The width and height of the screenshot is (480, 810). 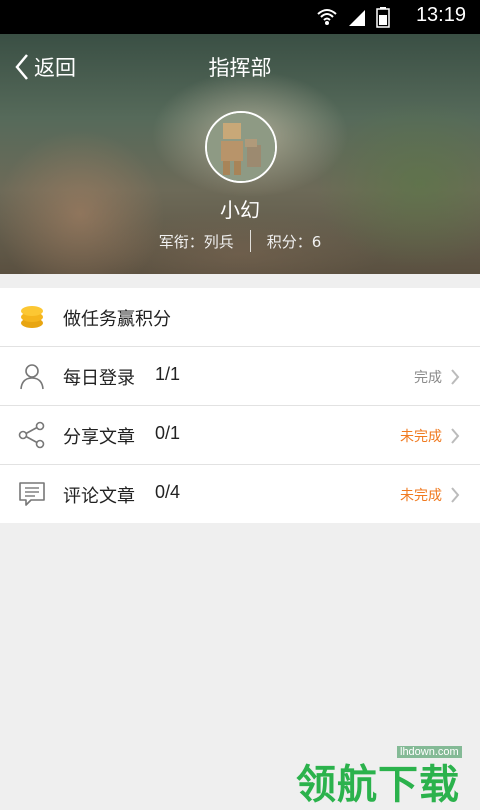 I want to click on stats-divider, so click(x=250, y=241).